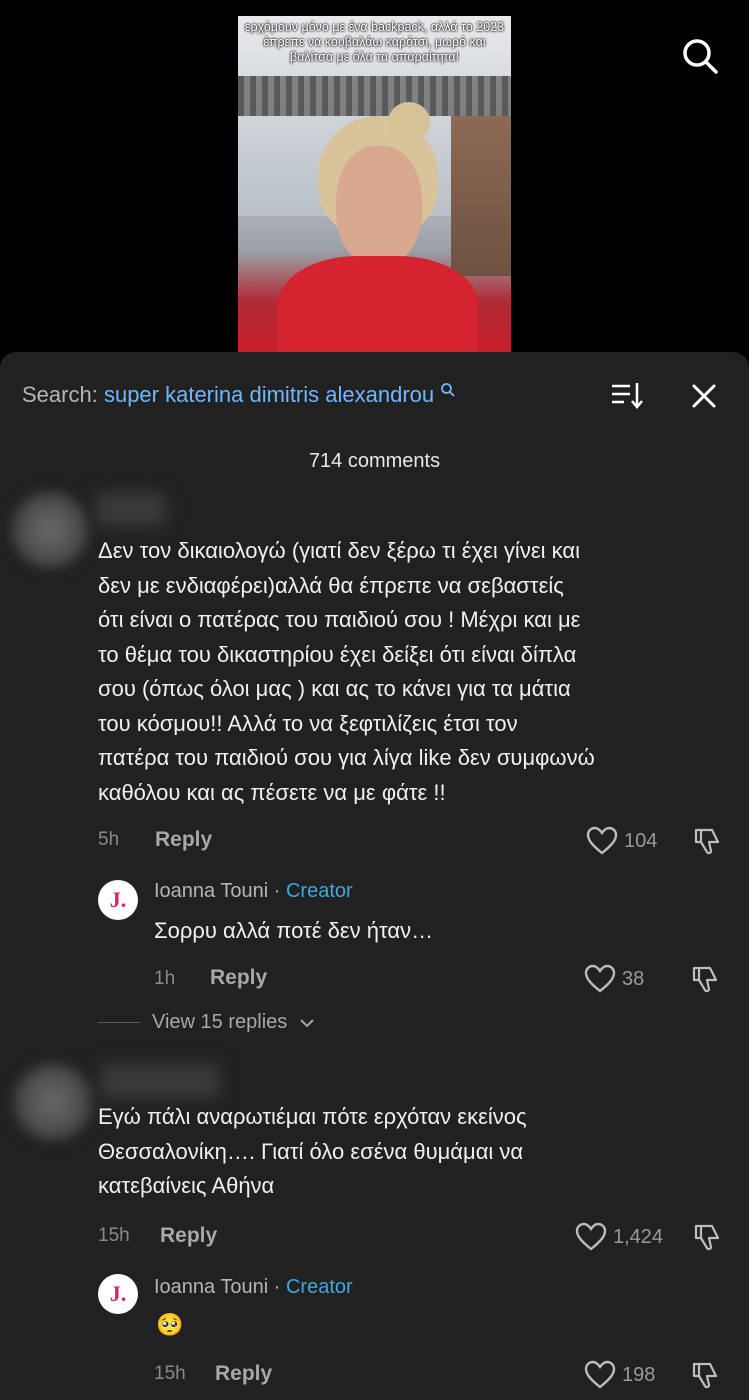  I want to click on search-query: super katerina dimitris alexandrou, so click(269, 394).